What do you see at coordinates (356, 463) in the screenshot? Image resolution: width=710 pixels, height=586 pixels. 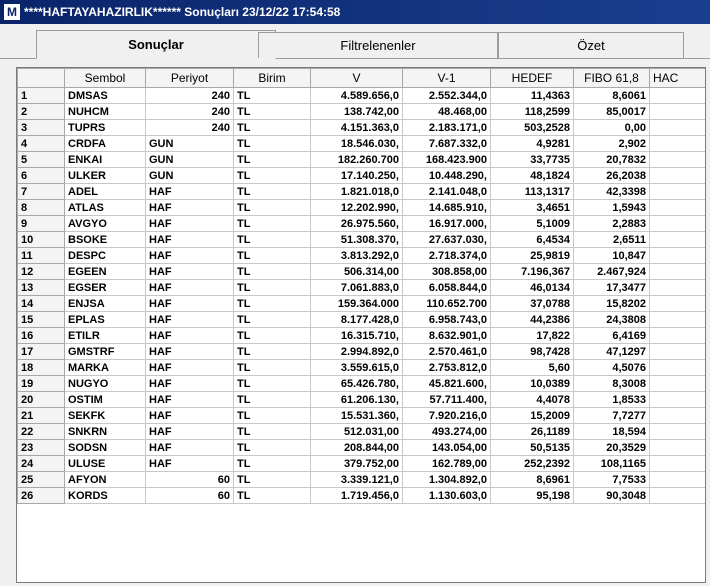 I see `v-cell: 379.752,00` at bounding box center [356, 463].